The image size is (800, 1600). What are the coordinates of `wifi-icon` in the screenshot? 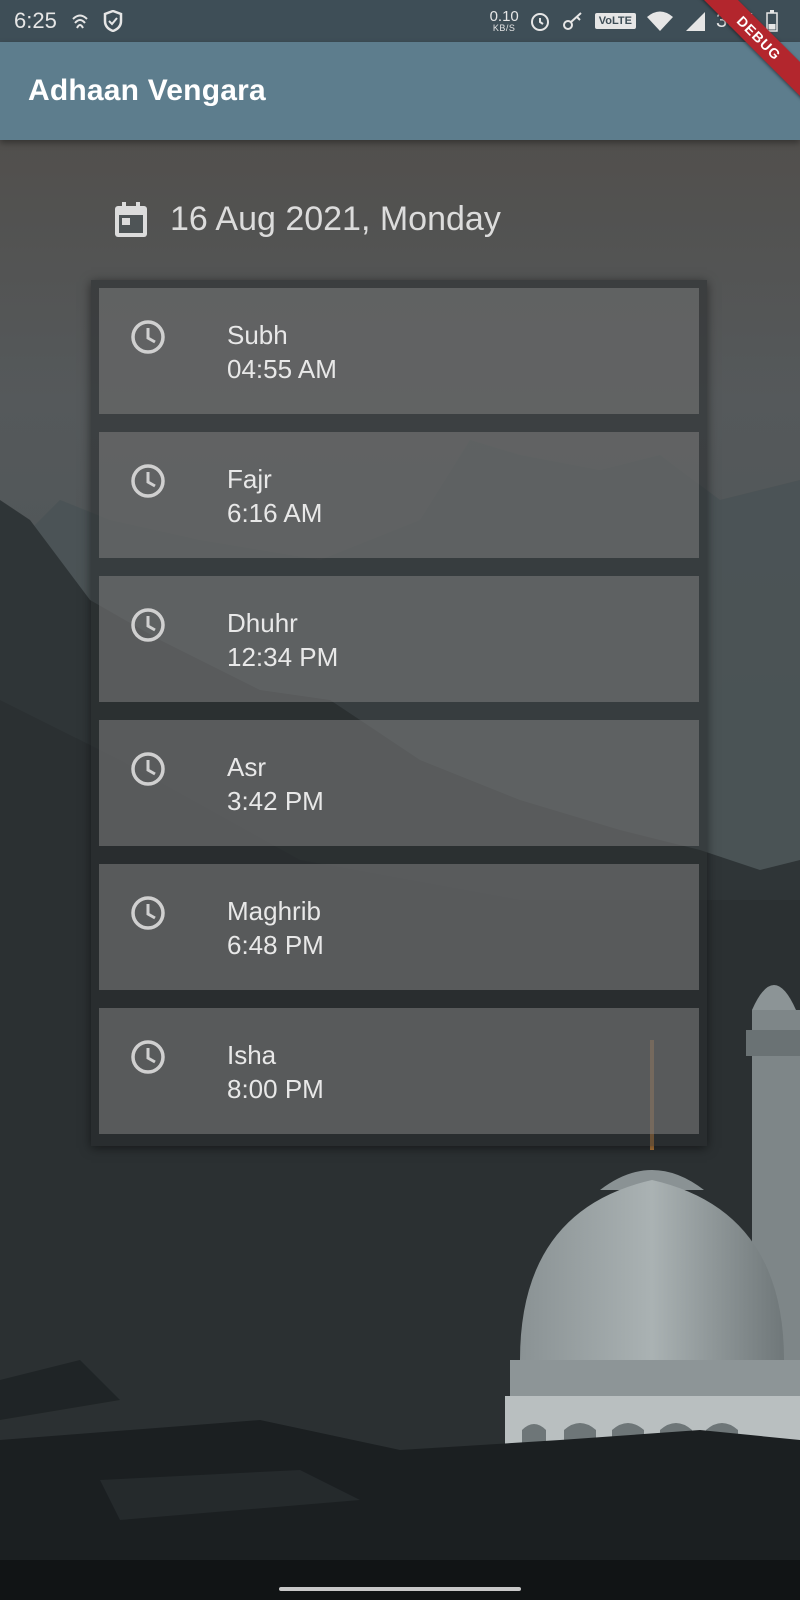 It's located at (659, 21).